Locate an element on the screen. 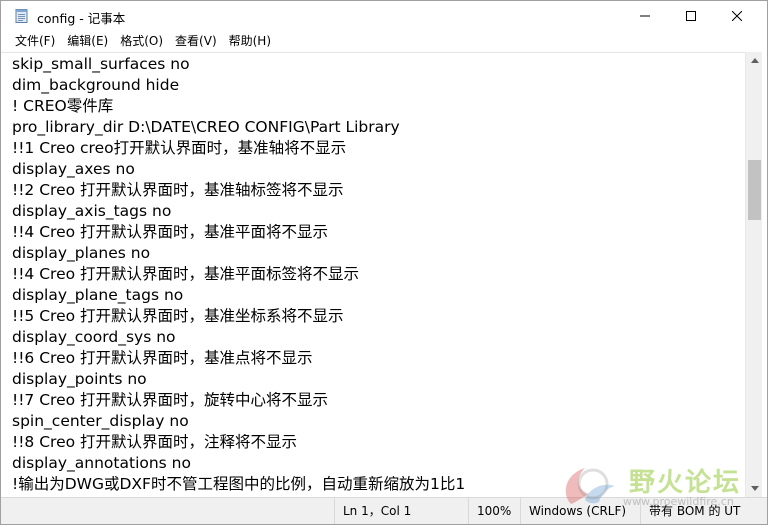 The image size is (768, 525). text-line: display_axes no is located at coordinates (73, 169).